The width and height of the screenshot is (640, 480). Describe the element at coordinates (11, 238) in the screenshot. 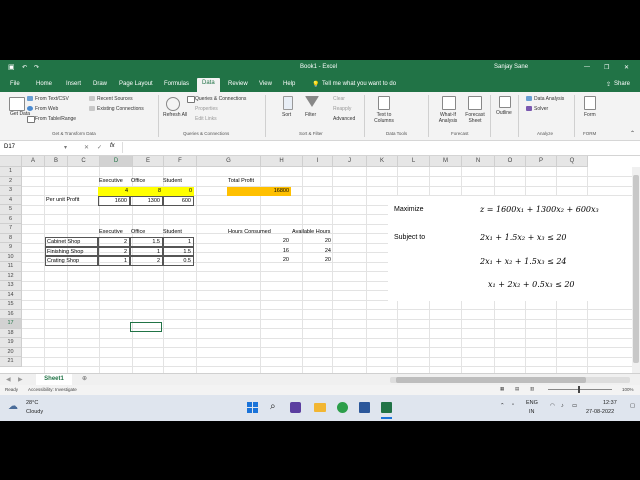

I see `row-header-8: 8` at that location.